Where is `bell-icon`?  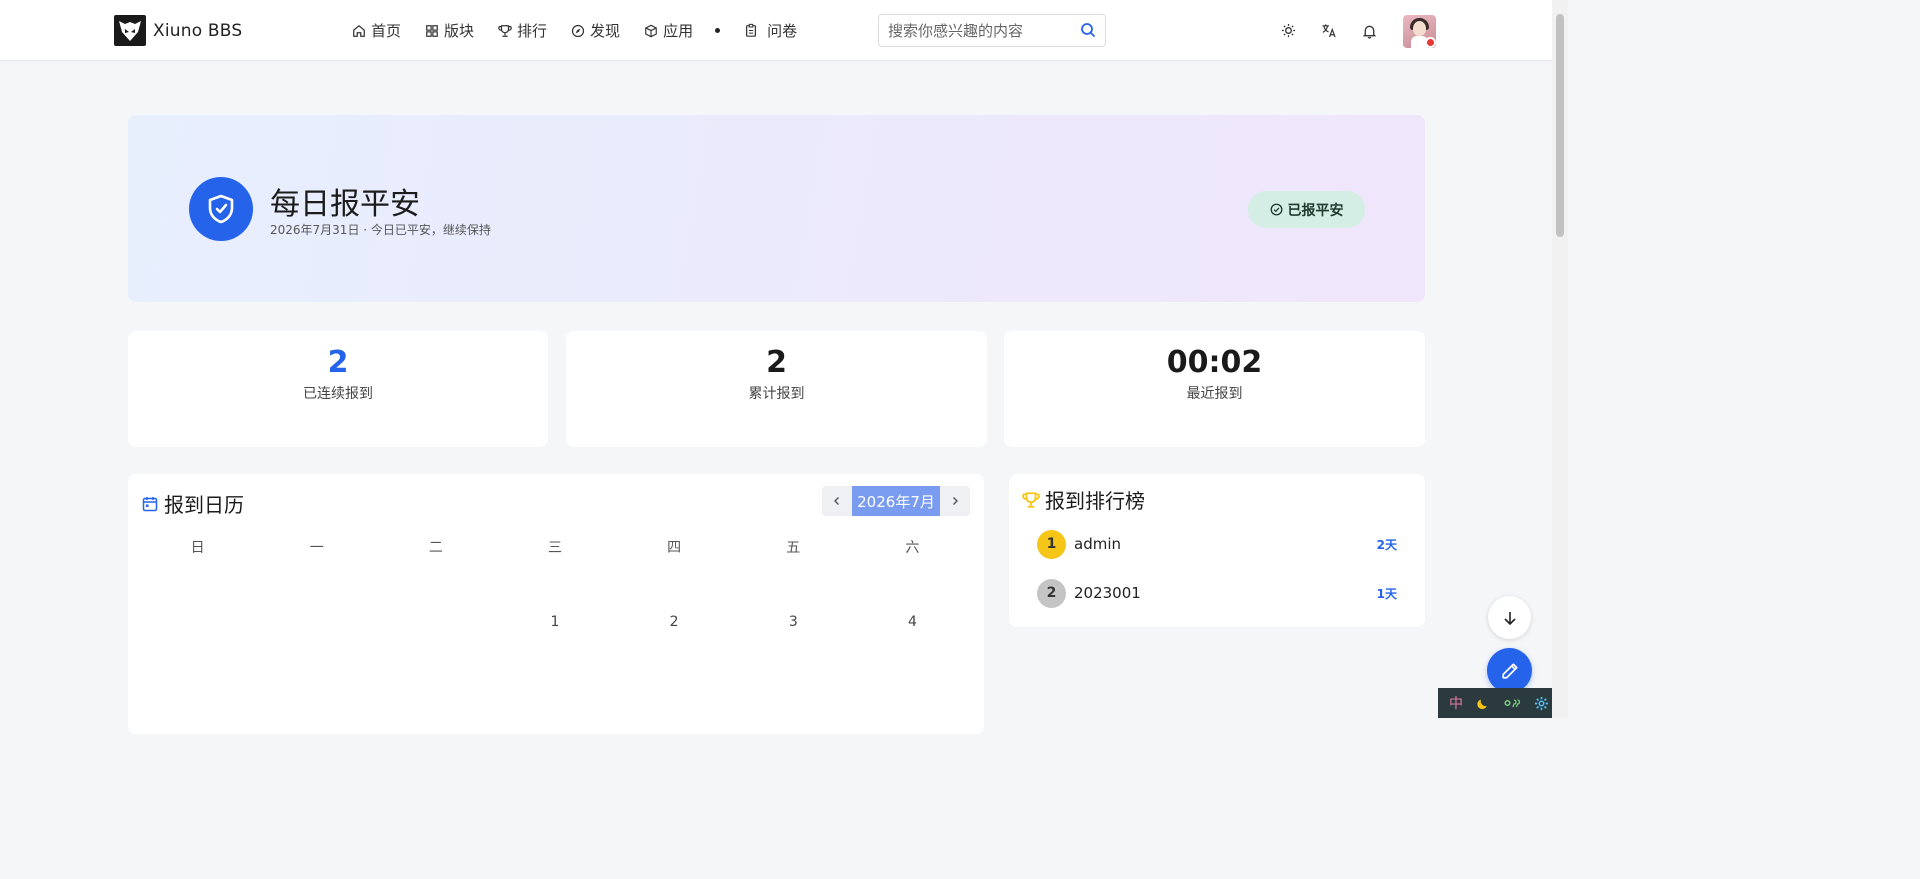 bell-icon is located at coordinates (1369, 32).